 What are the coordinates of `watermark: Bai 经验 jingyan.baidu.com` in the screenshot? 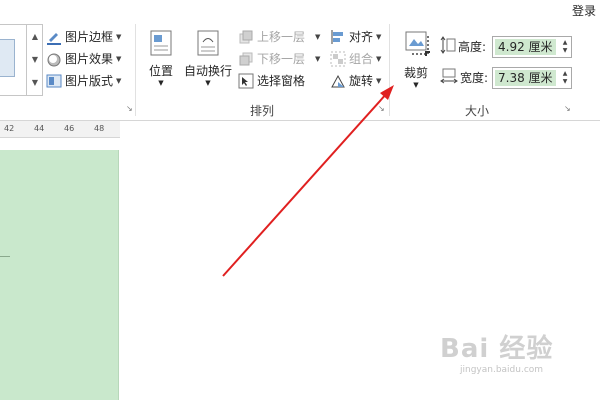 It's located at (496, 351).